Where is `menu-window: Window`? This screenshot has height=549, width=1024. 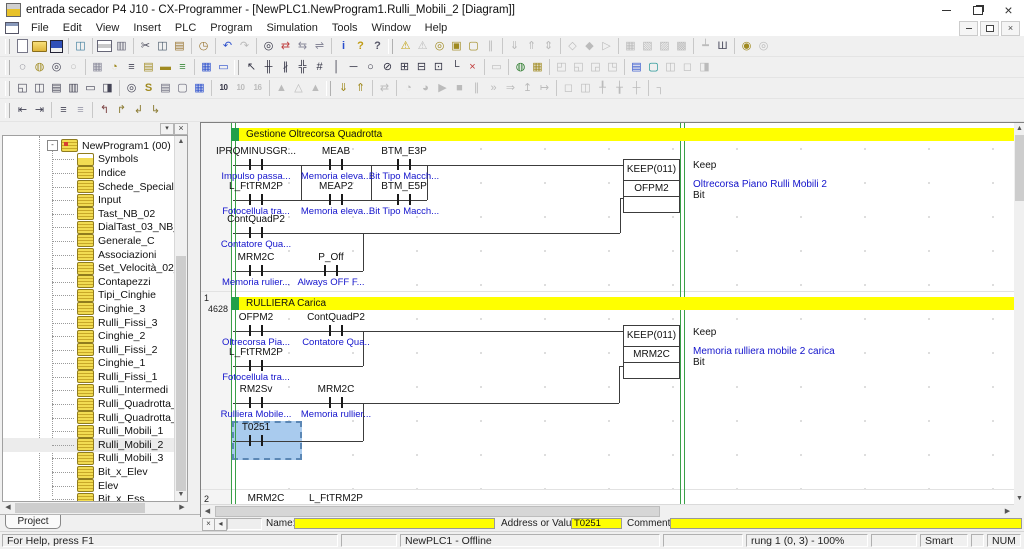
menu-window: Window is located at coordinates (391, 28).